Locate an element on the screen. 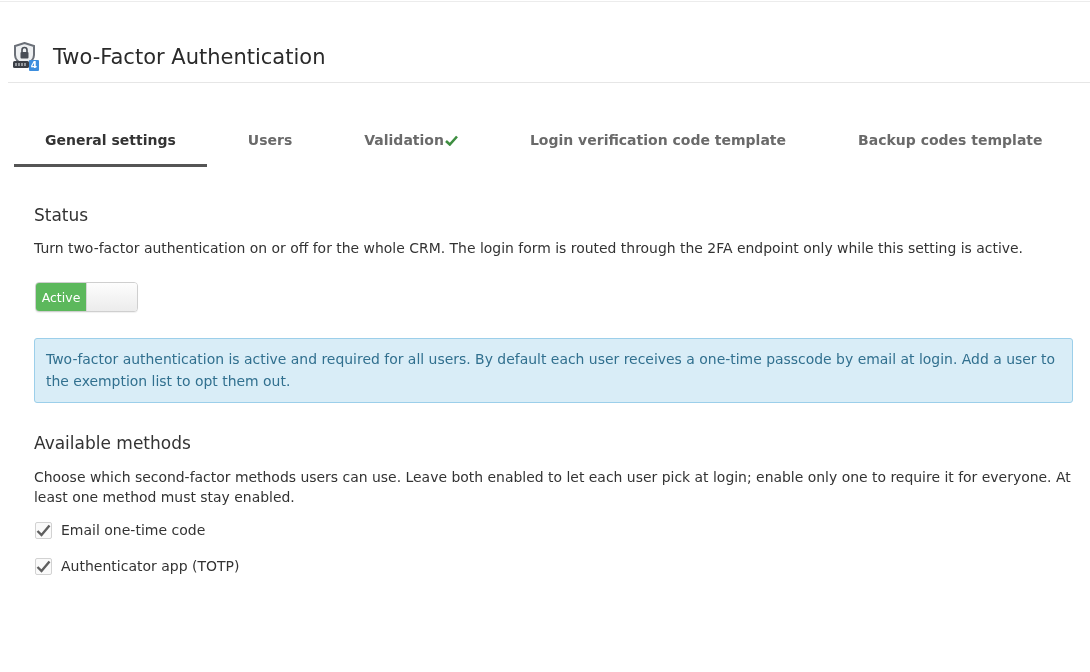 This screenshot has width=1090, height=672. tab: Validation is located at coordinates (411, 140).